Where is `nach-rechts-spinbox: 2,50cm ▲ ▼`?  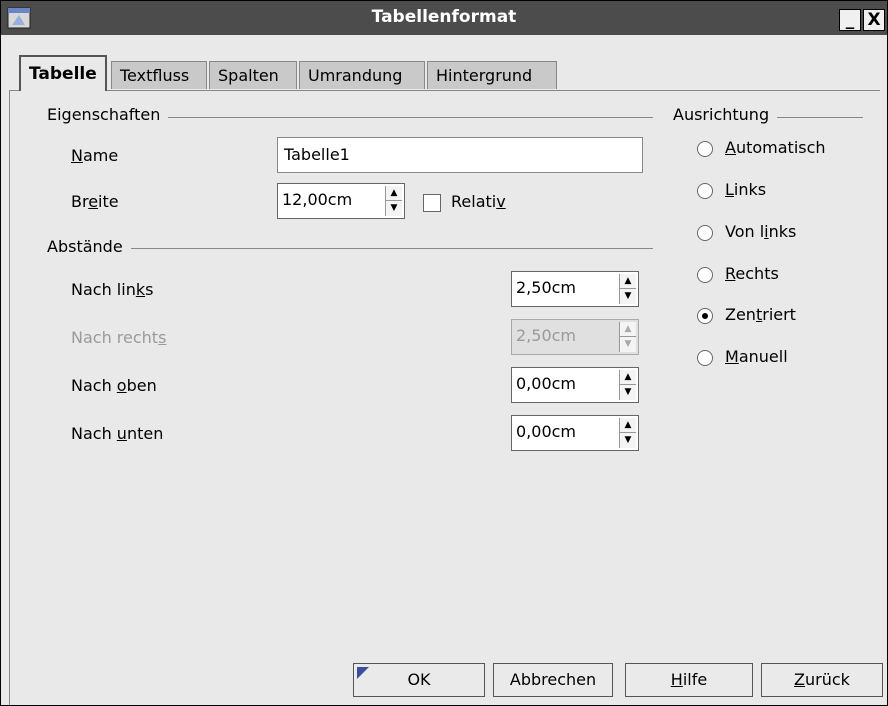
nach-rechts-spinbox: 2,50cm ▲ ▼ is located at coordinates (575, 337).